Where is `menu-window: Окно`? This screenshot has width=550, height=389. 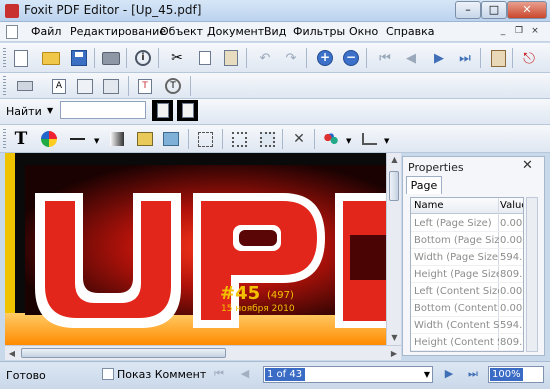
menu-window: Окно is located at coordinates (363, 31).